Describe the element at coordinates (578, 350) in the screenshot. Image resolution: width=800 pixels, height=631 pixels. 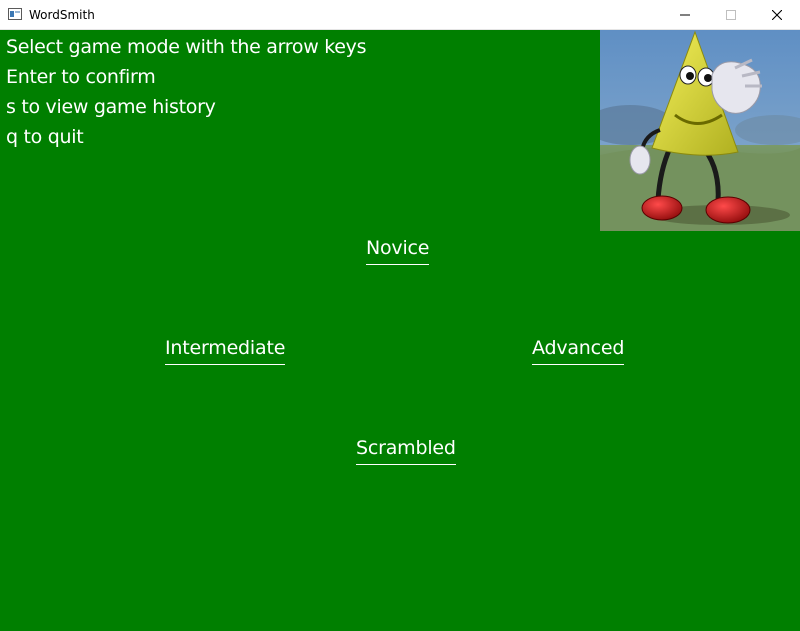
I see `mode-advanced-option: Advanced` at that location.